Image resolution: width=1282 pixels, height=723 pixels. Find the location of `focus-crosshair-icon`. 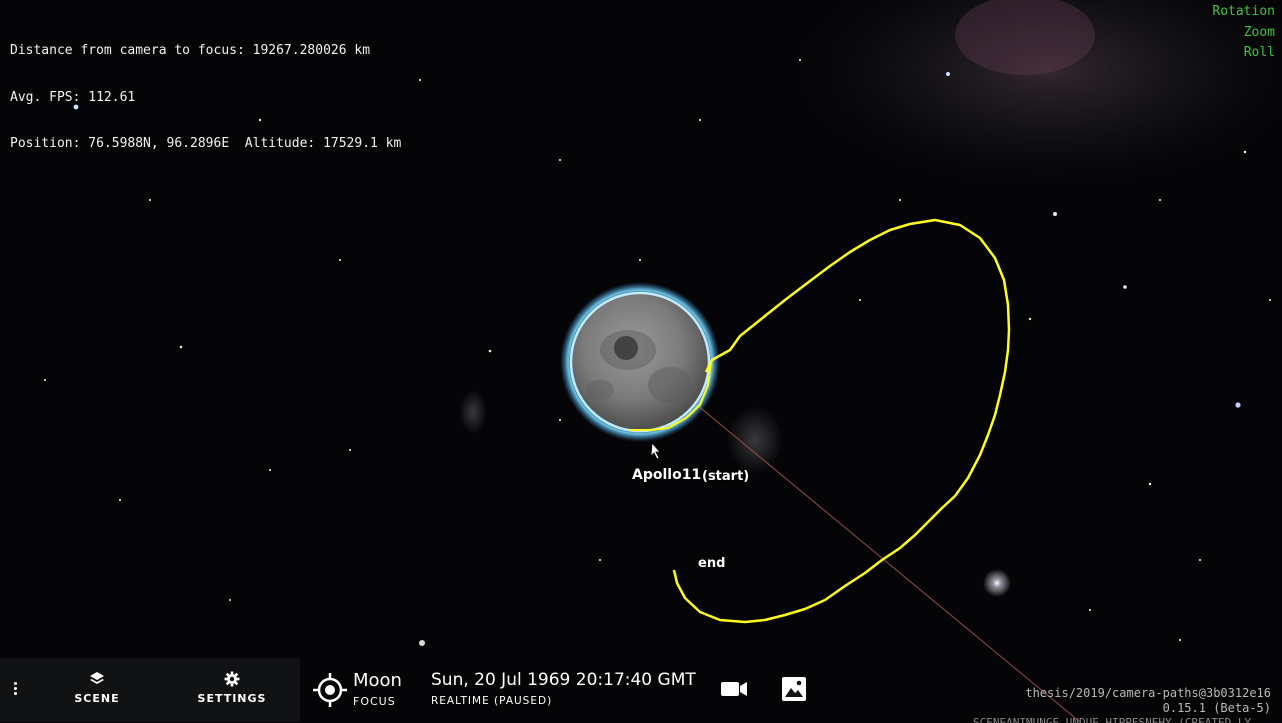

focus-crosshair-icon is located at coordinates (330, 690).